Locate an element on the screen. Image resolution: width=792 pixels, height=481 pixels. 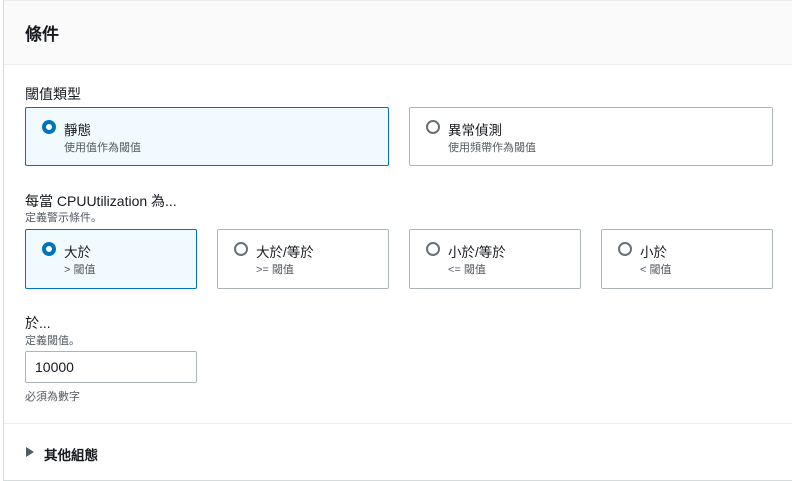
radio-greater is located at coordinates (49, 249).